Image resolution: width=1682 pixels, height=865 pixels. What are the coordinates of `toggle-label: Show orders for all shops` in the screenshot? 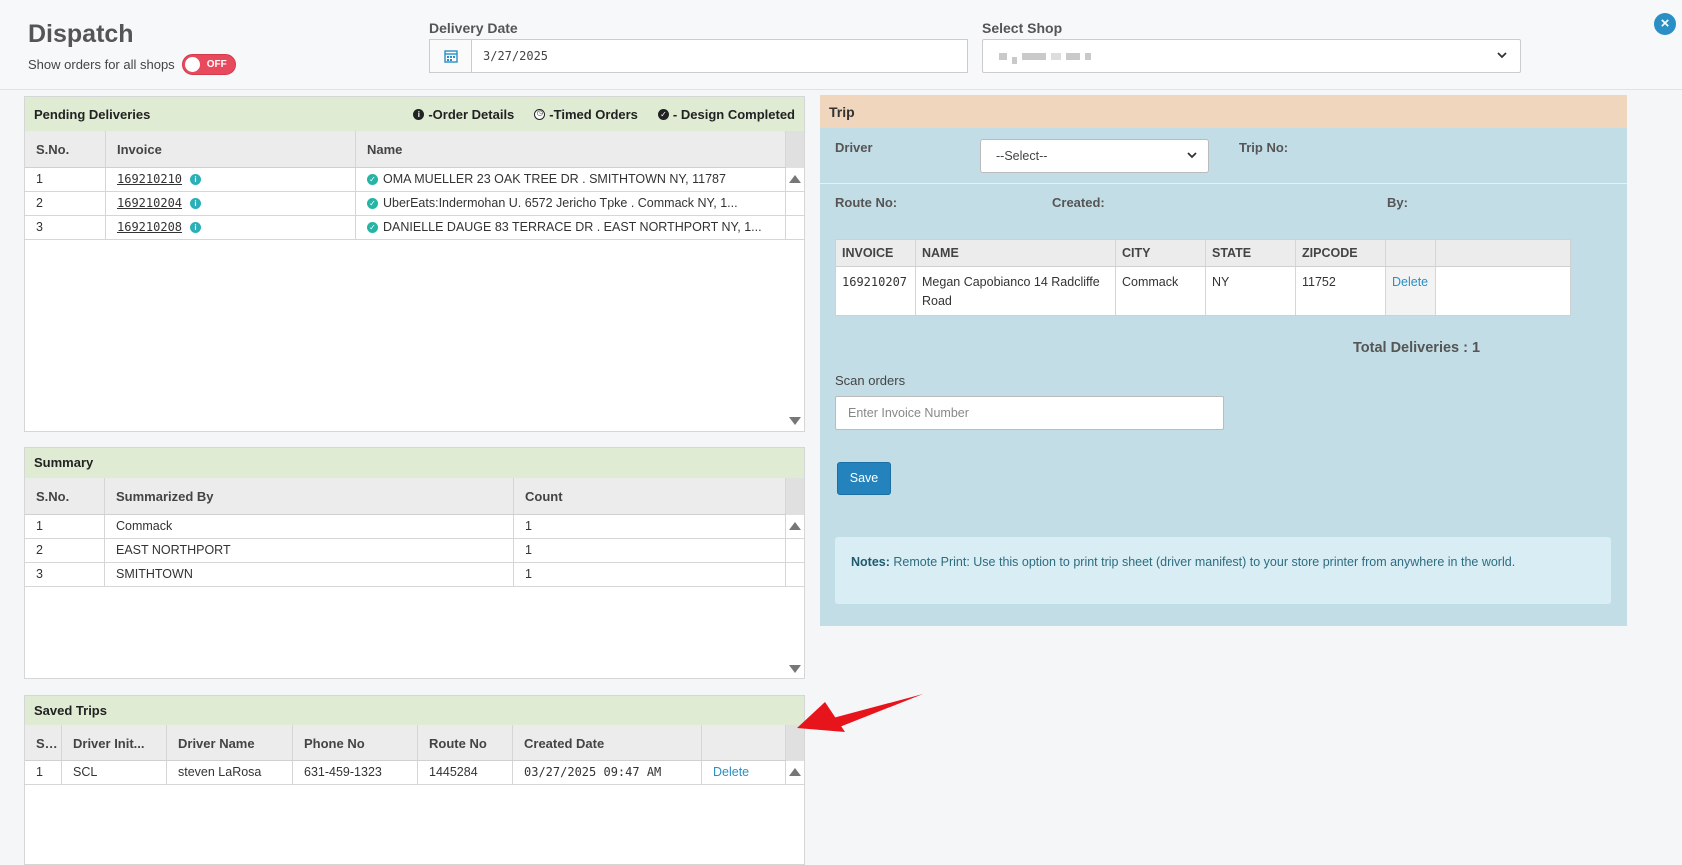 It's located at (101, 64).